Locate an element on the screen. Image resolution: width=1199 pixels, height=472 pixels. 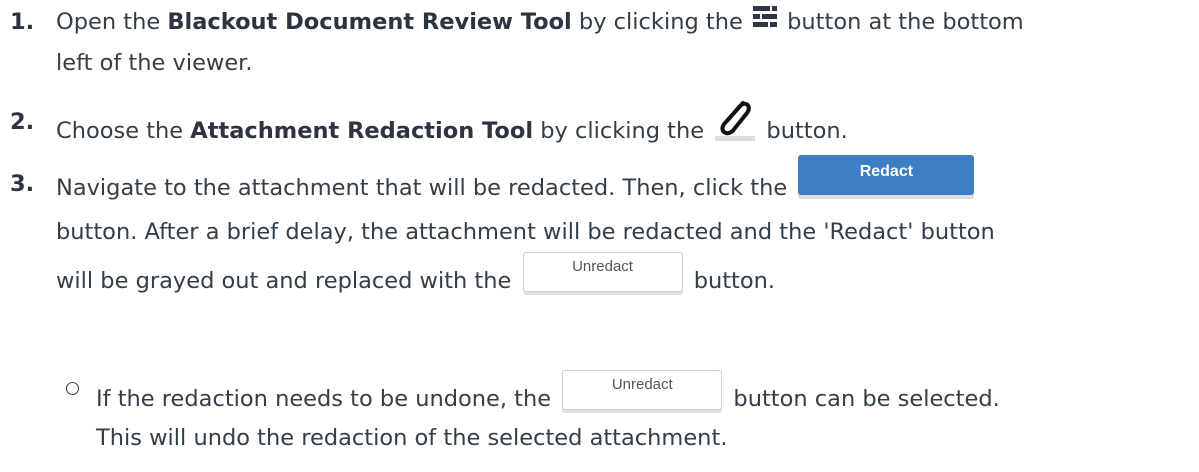
bullet-icon is located at coordinates (72, 388).